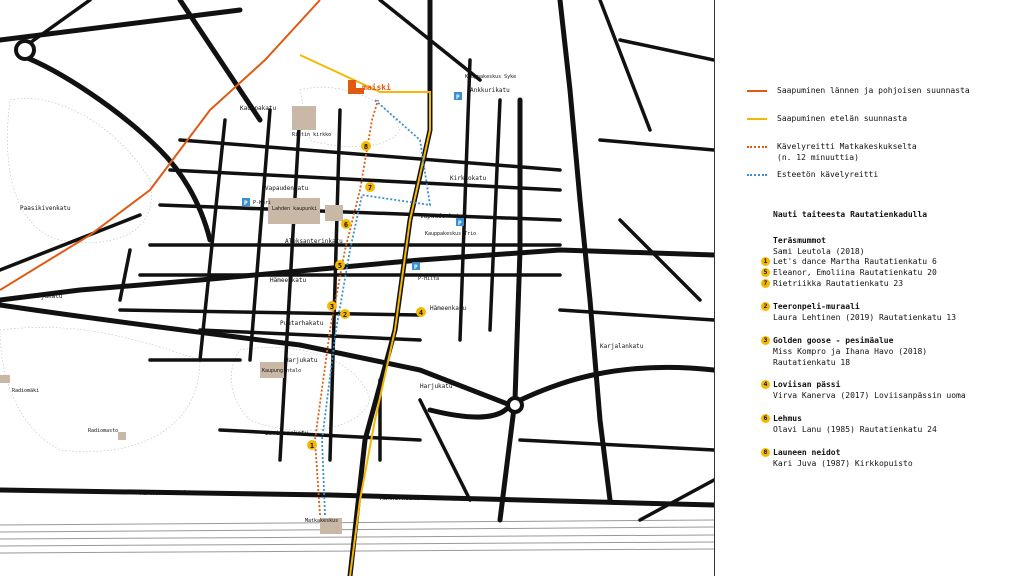  I want to click on svg-text: Kauppakatu, so click(258, 108).